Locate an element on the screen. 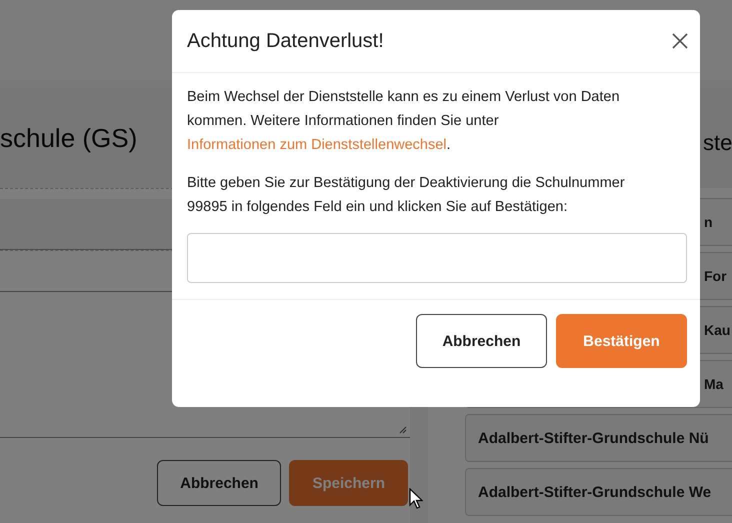  instruction-text: Bitte geben Sie zur Bestätigung der Deaktivierung die Schulnummer 99895 in folgendes Feld ein und klicken Sie auf Bestätigen: is located at coordinates (406, 195).